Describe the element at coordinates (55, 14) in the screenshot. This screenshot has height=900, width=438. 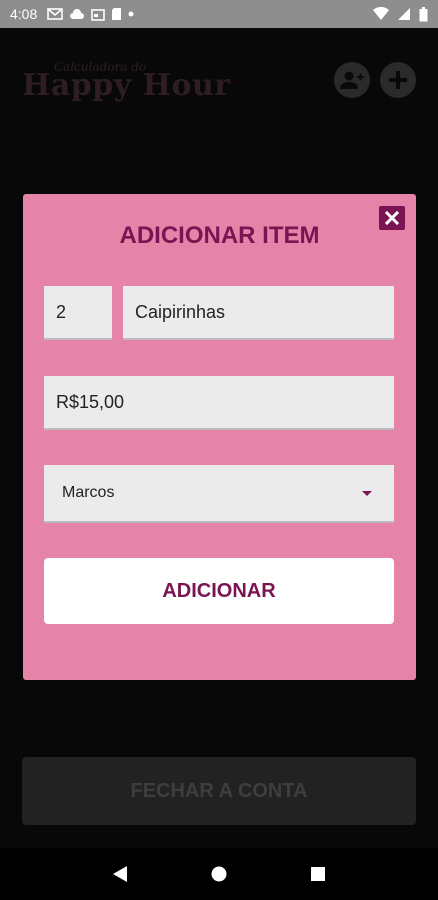
I see `gmail-icon` at that location.